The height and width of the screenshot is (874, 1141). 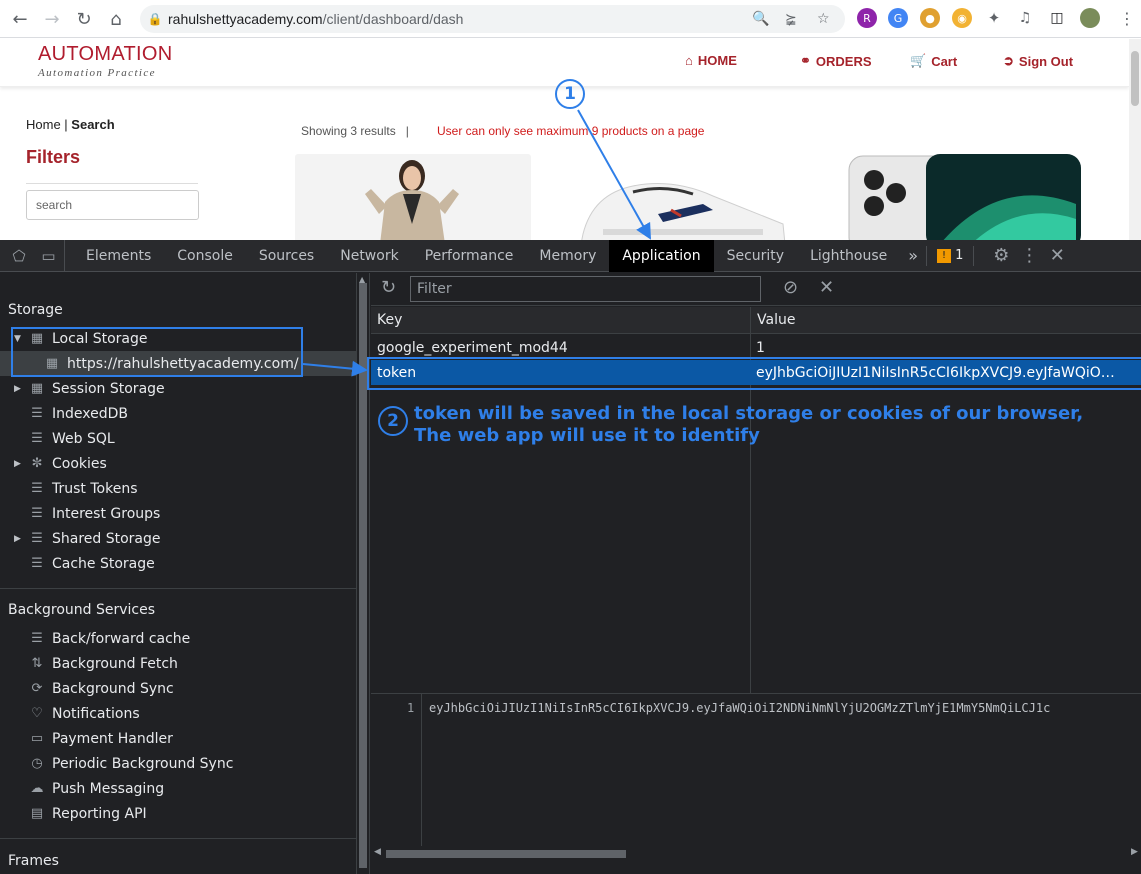 I want to click on annotation-arrows, so click(x=476, y=243).